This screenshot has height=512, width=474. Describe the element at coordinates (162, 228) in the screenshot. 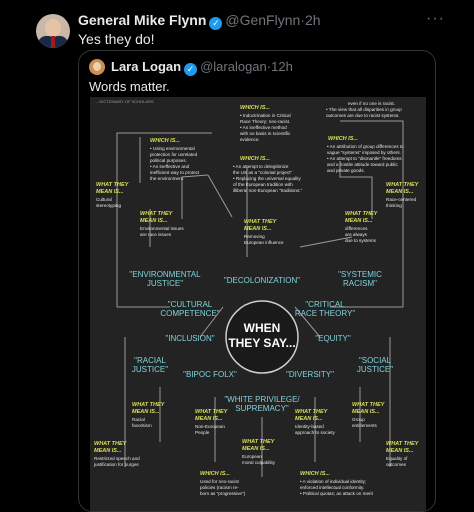

I see `graphic-text: Environmental issues` at that location.